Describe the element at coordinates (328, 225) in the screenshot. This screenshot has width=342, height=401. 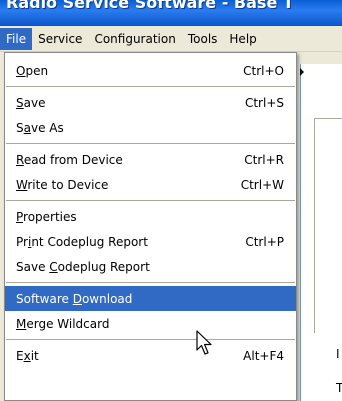
I see `background-inner-panel` at that location.